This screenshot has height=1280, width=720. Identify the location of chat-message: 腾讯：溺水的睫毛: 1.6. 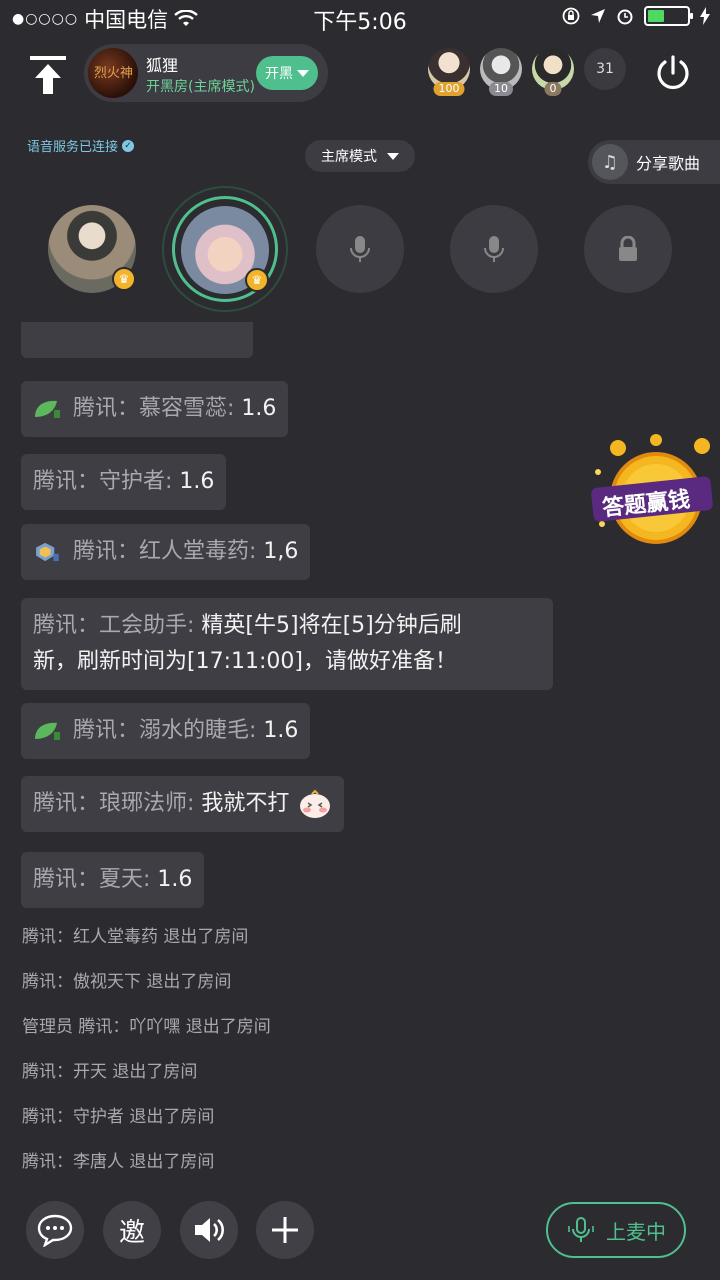
(166, 731).